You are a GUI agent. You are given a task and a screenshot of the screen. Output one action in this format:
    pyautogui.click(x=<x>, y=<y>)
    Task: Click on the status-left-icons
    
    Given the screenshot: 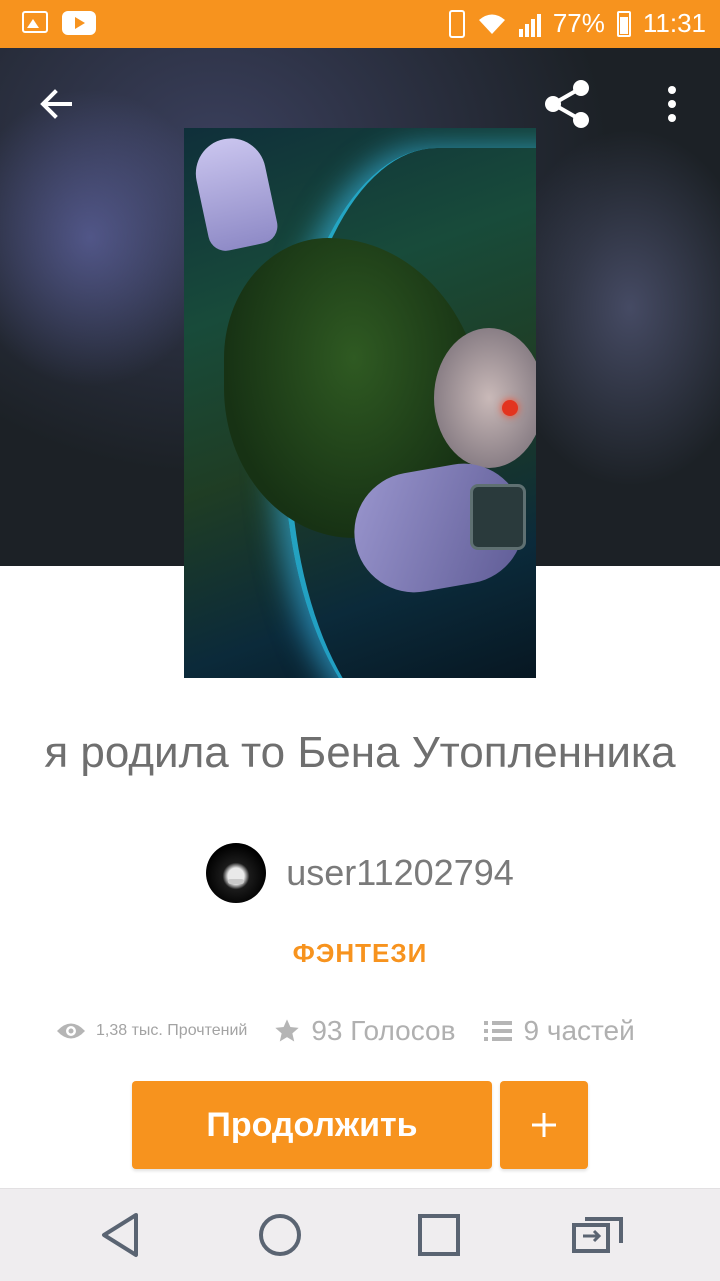 What is the action you would take?
    pyautogui.click(x=59, y=23)
    